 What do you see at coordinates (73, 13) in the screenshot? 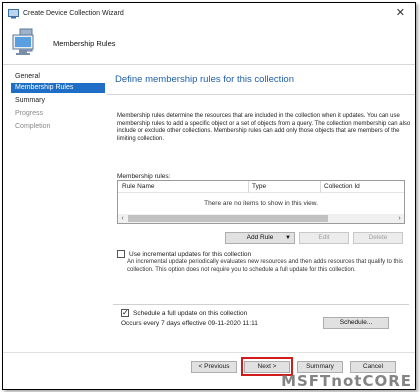
I see `window-title: Create Device Collection Wizard` at bounding box center [73, 13].